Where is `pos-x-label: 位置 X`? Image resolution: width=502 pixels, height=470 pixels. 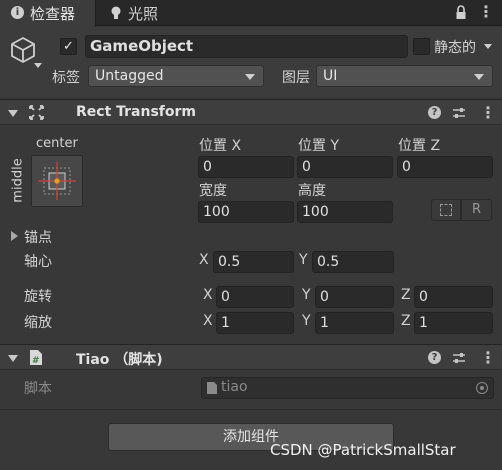
pos-x-label: 位置 X is located at coordinates (220, 146).